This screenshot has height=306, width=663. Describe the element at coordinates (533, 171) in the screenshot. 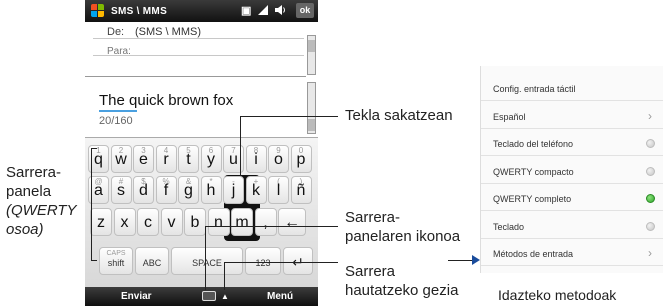

I see `menu-item-label: QWERTY compacto` at that location.